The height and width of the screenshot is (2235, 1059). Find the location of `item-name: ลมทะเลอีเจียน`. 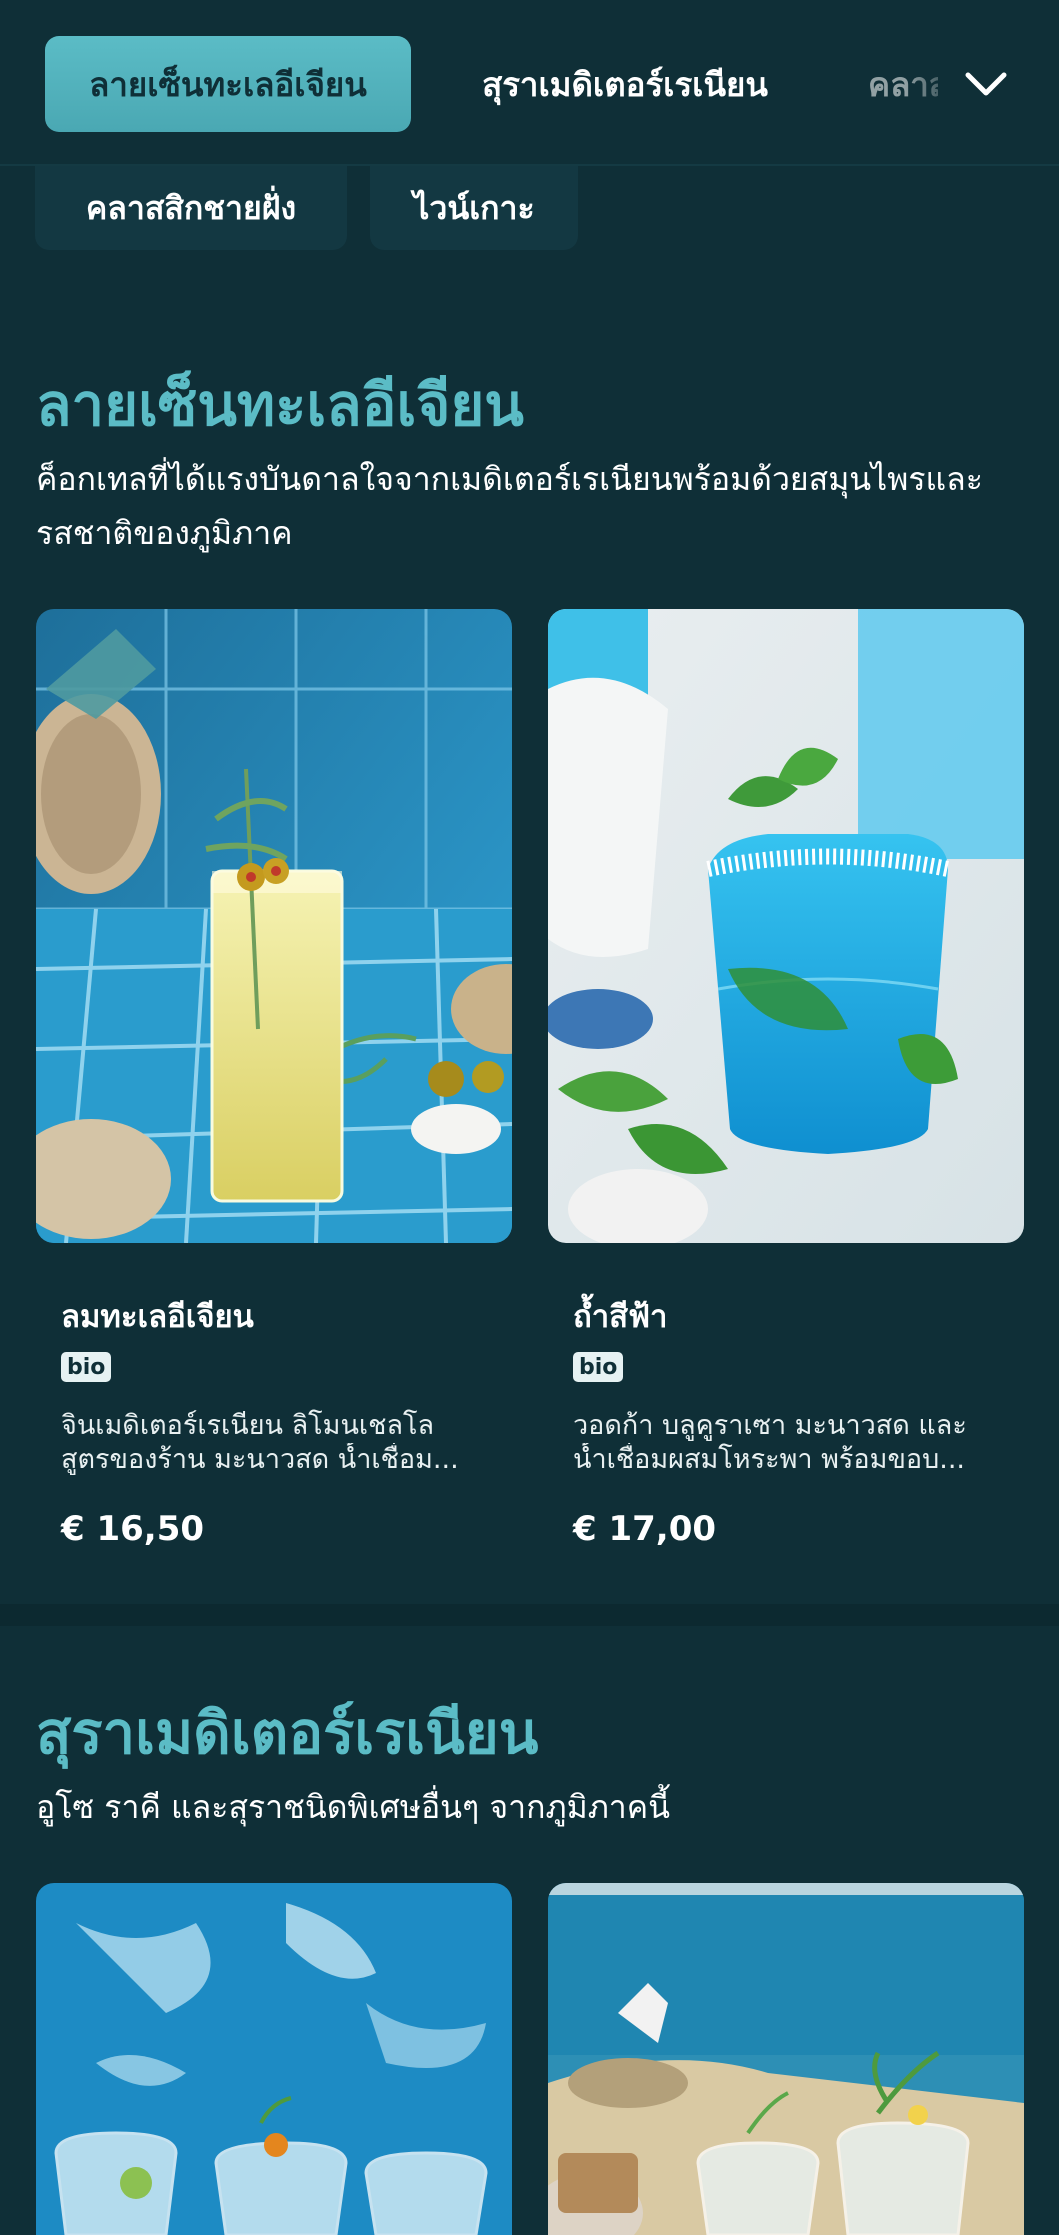

item-name: ลมทะเลอีเจียน is located at coordinates (157, 1317).